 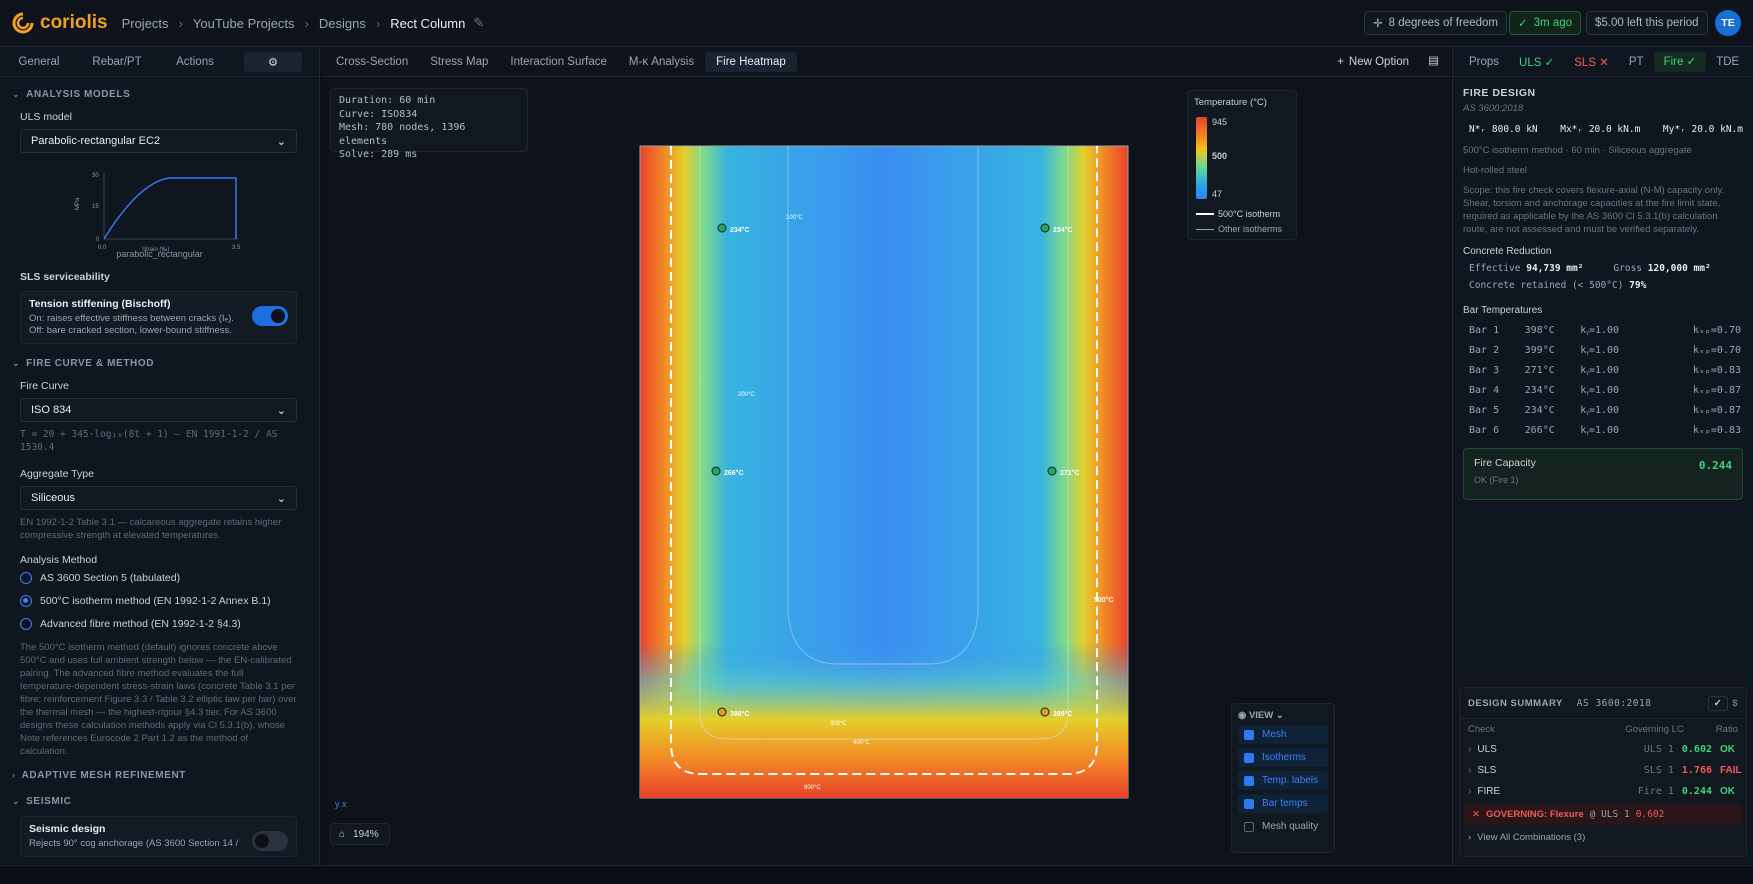 What do you see at coordinates (1435, 23) in the screenshot?
I see `dof-badge: ✛ 8 degrees of freedom` at bounding box center [1435, 23].